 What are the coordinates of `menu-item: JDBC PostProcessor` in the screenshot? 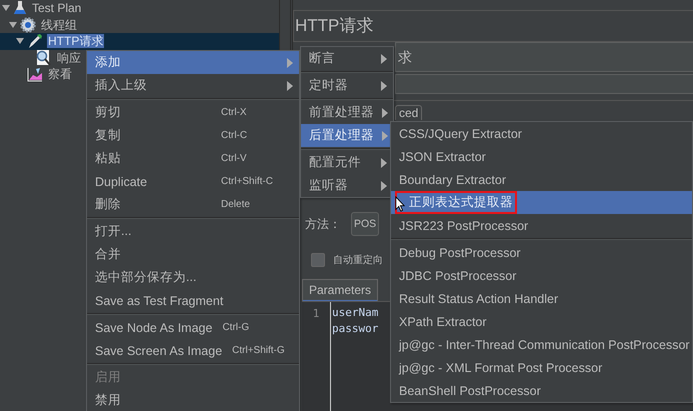 It's located at (541, 275).